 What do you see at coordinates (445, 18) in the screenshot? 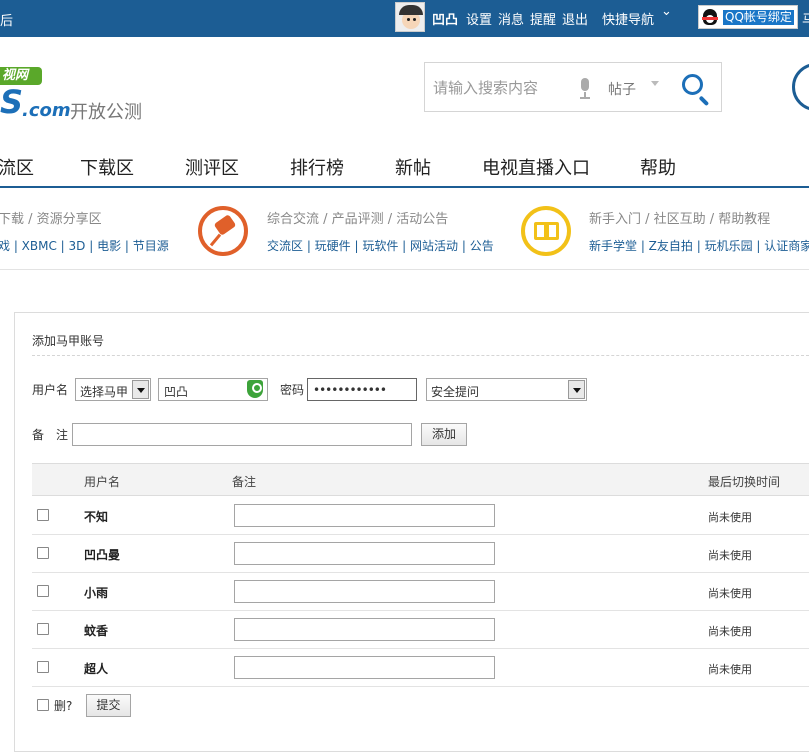
I see `user-name-link: 凹凸` at bounding box center [445, 18].